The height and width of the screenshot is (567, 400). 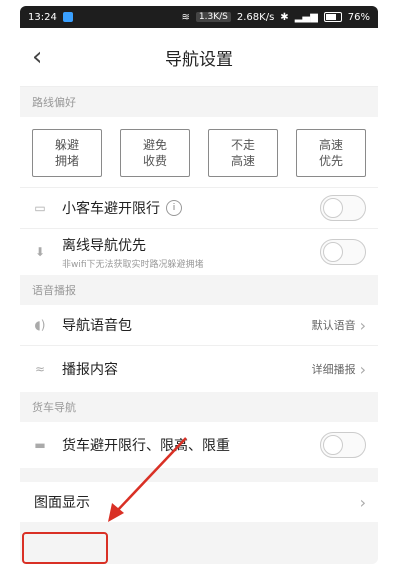 What do you see at coordinates (199, 368) in the screenshot?
I see `broadcast-row: ≈ 播报内容 详细播报 ›` at bounding box center [199, 368].